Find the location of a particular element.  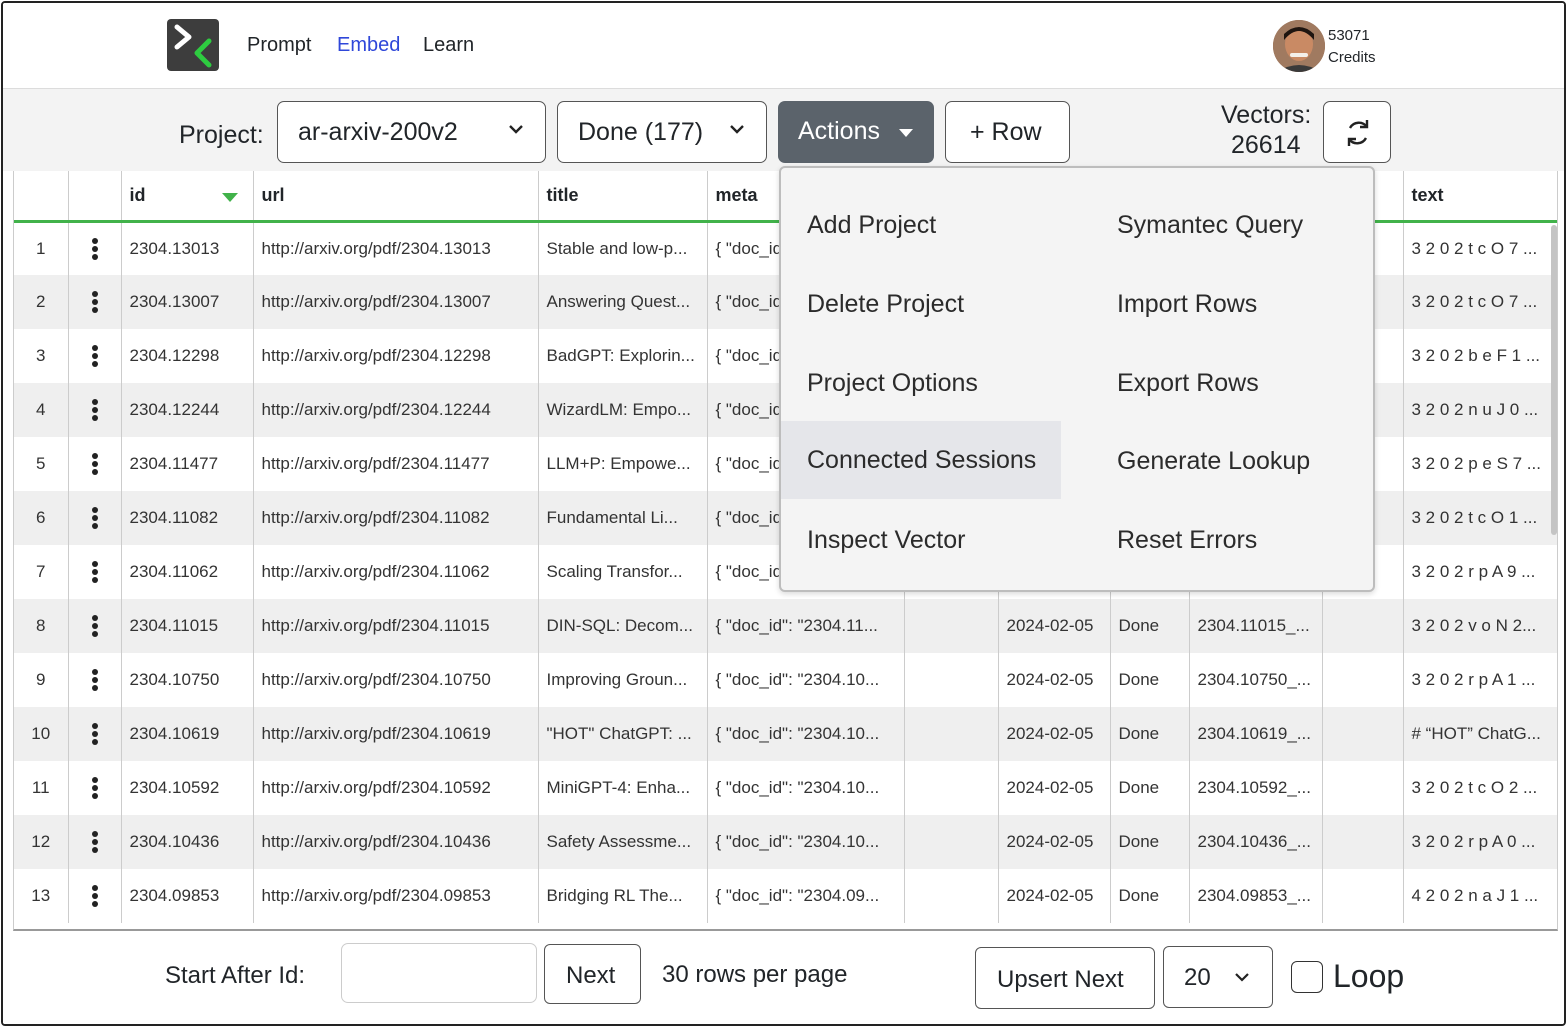

cell-status: Done is located at coordinates (1150, 788).